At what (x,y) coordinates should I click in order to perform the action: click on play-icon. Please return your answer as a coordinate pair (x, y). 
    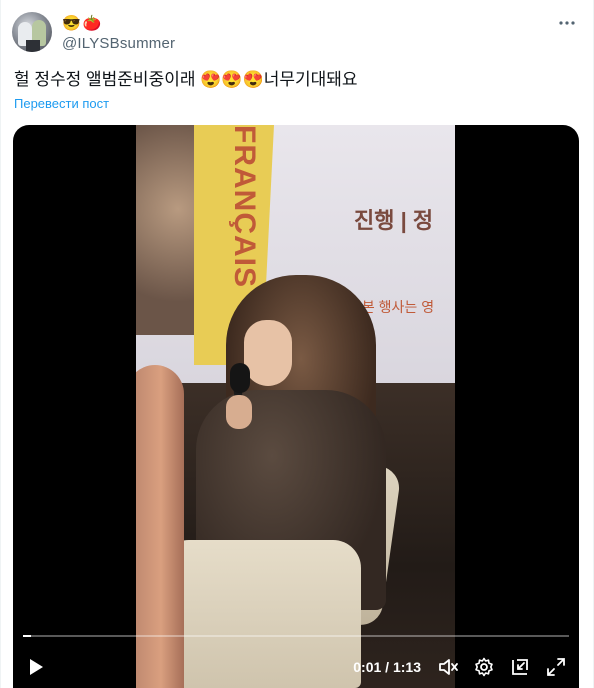
    Looking at the image, I should click on (36, 667).